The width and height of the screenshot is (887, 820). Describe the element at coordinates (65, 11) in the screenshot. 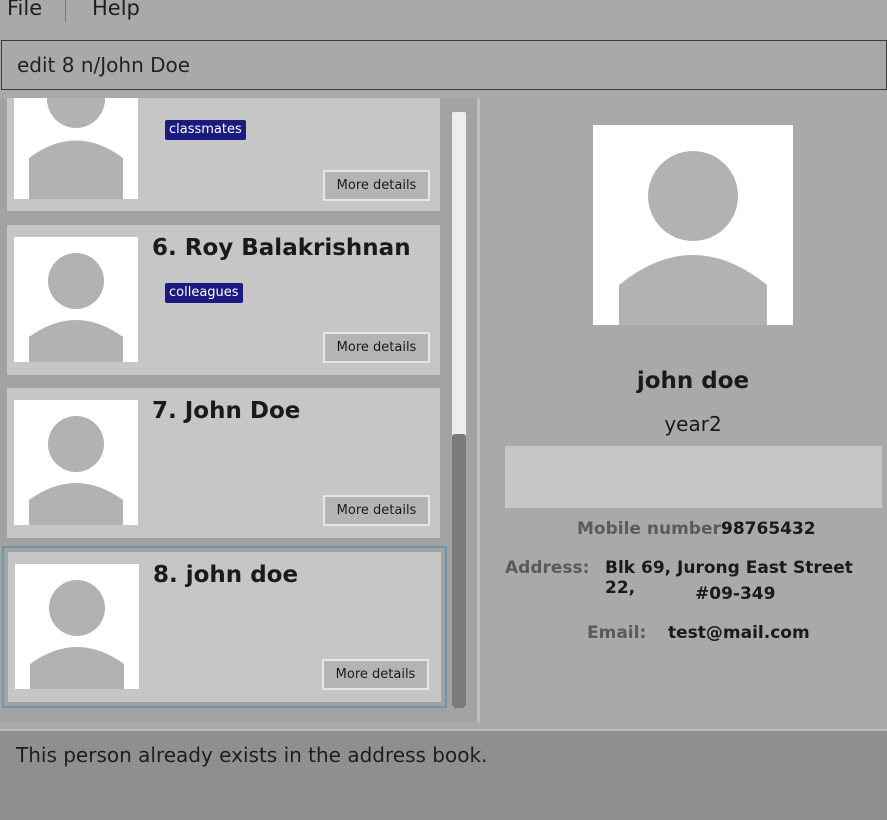

I see `menu-separator` at that location.